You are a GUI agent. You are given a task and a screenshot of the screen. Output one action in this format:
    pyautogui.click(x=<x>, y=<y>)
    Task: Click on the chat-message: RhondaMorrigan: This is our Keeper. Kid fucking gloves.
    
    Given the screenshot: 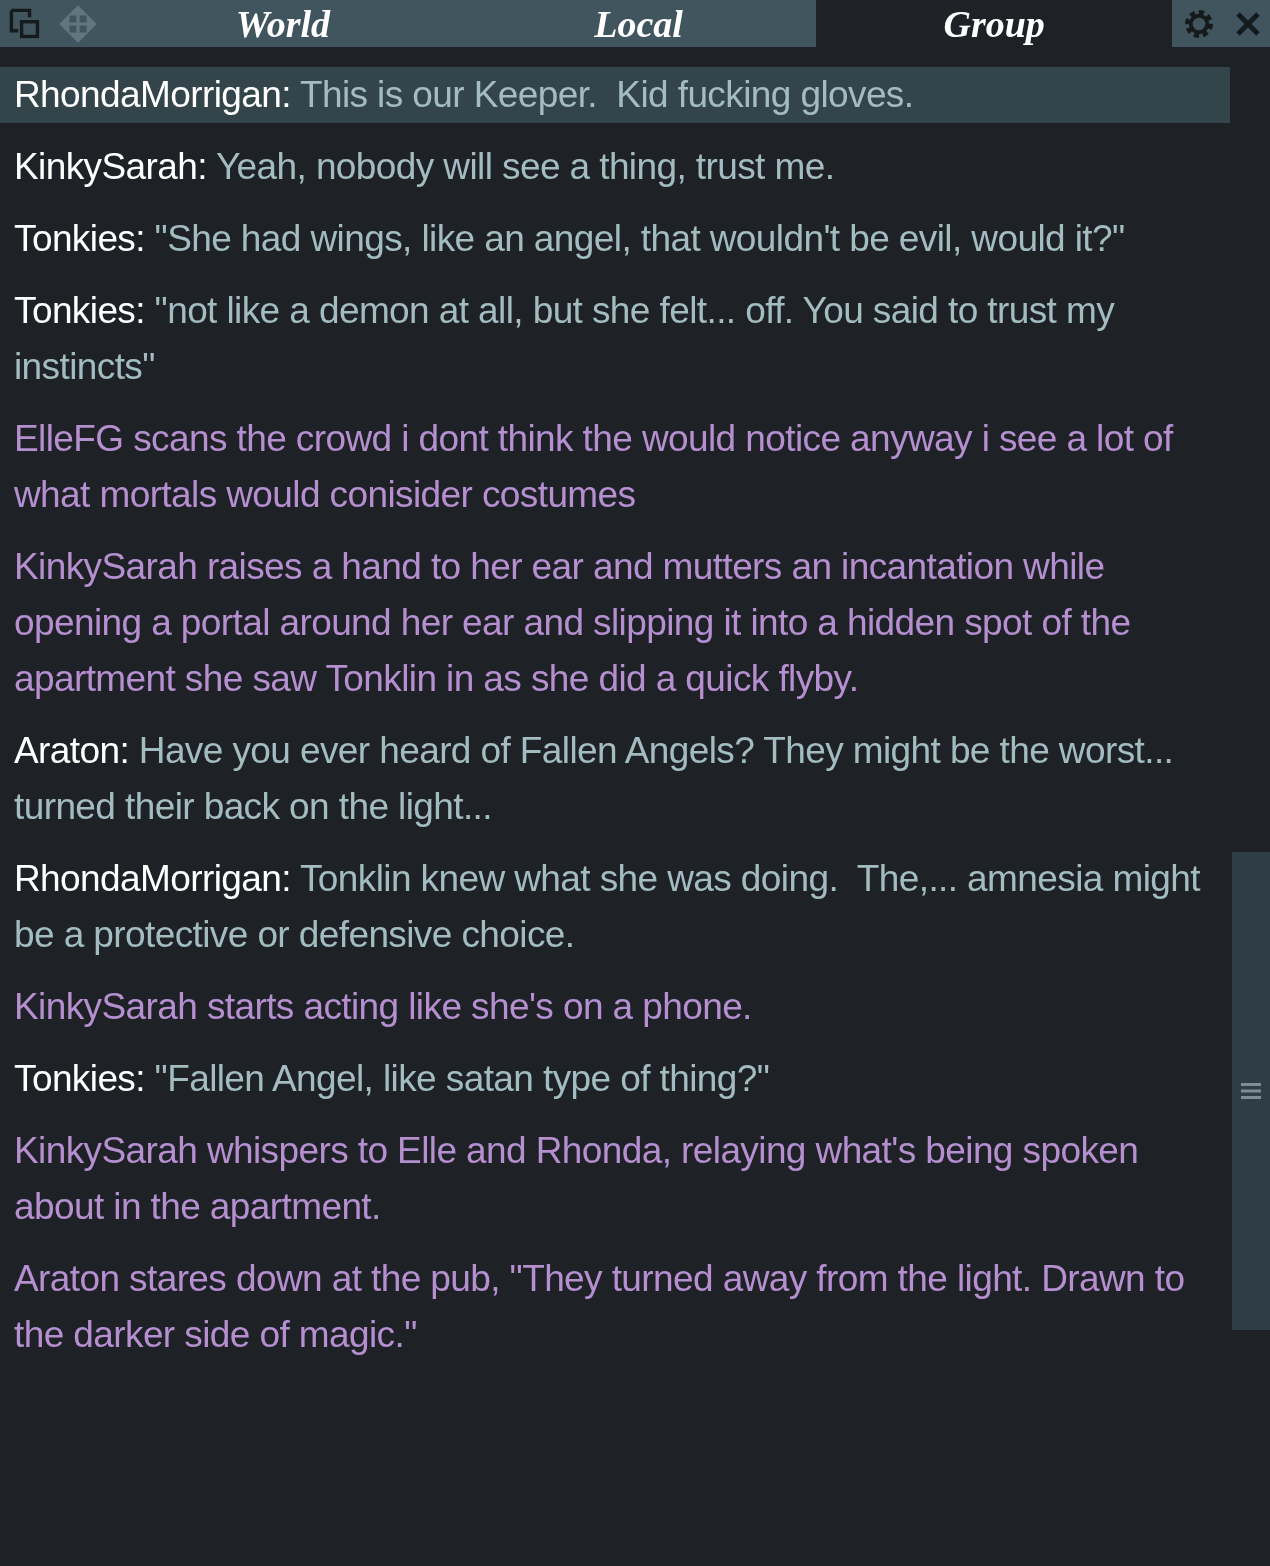 What is the action you would take?
    pyautogui.click(x=464, y=95)
    